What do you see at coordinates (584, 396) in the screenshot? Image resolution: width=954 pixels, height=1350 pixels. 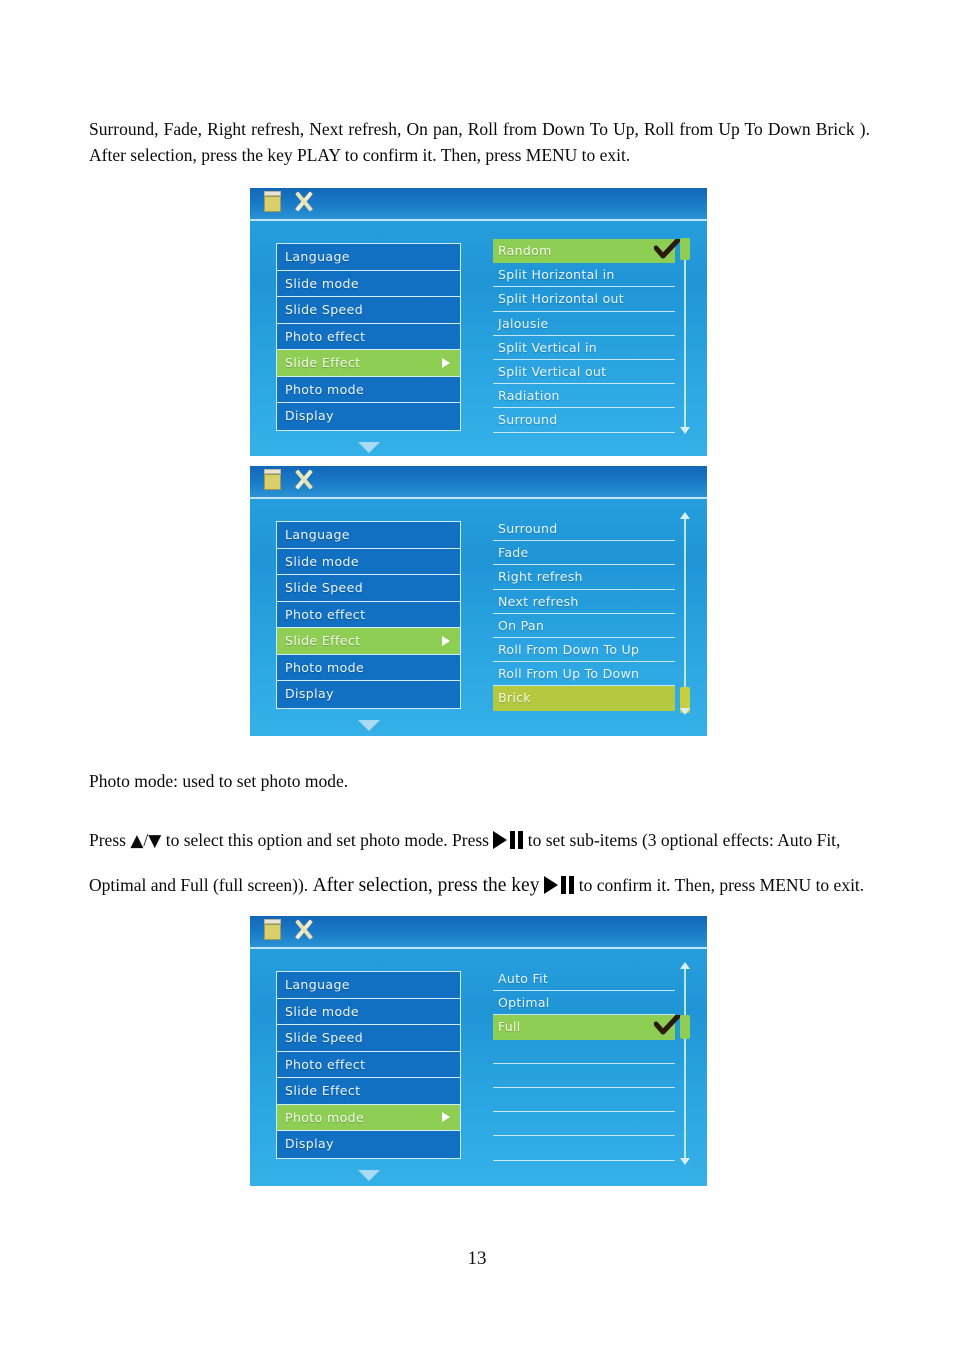 I see `option-row: Radiation` at bounding box center [584, 396].